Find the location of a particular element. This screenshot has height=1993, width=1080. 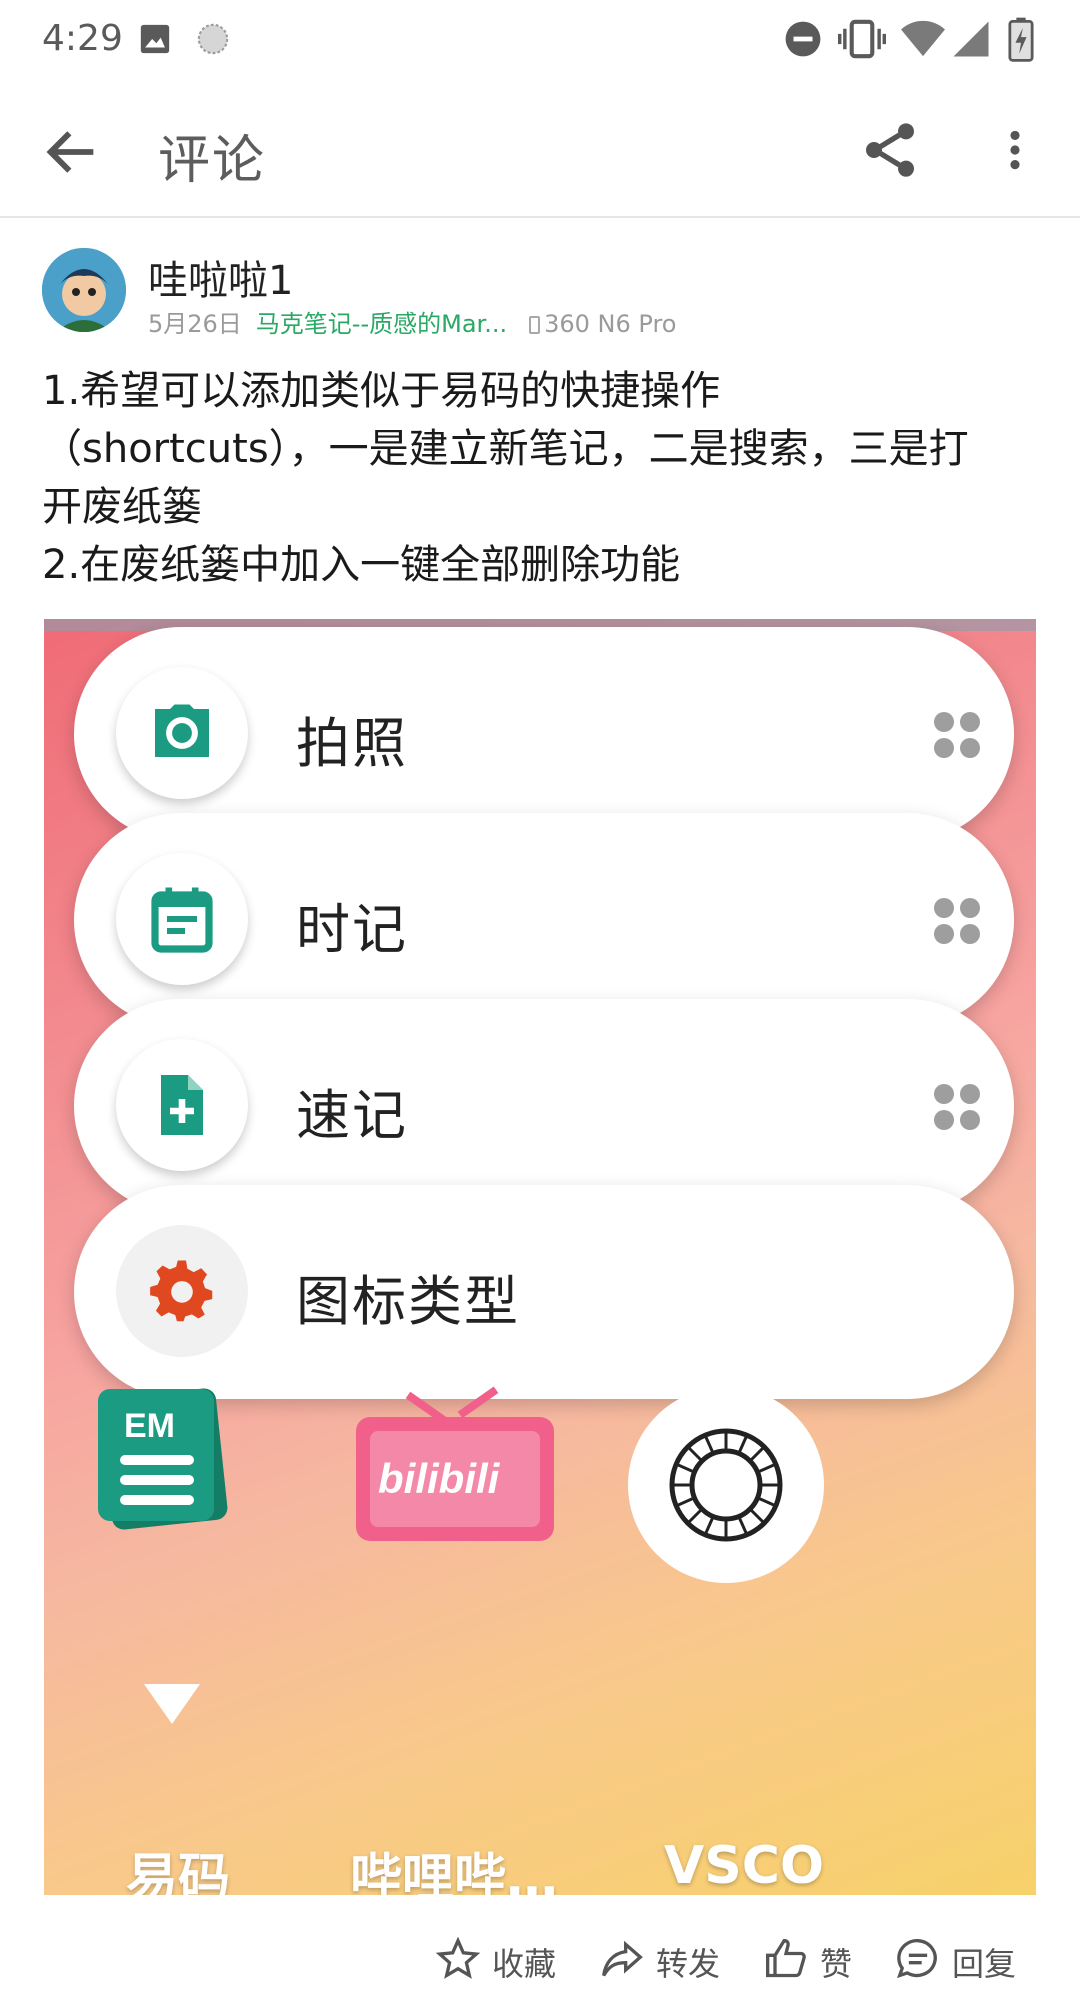

device-info: 360 N6 Pro is located at coordinates (602, 324).